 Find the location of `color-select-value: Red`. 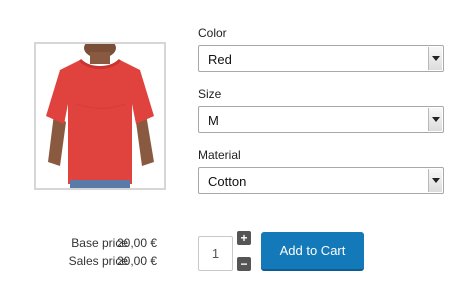

color-select-value: Red is located at coordinates (220, 59).